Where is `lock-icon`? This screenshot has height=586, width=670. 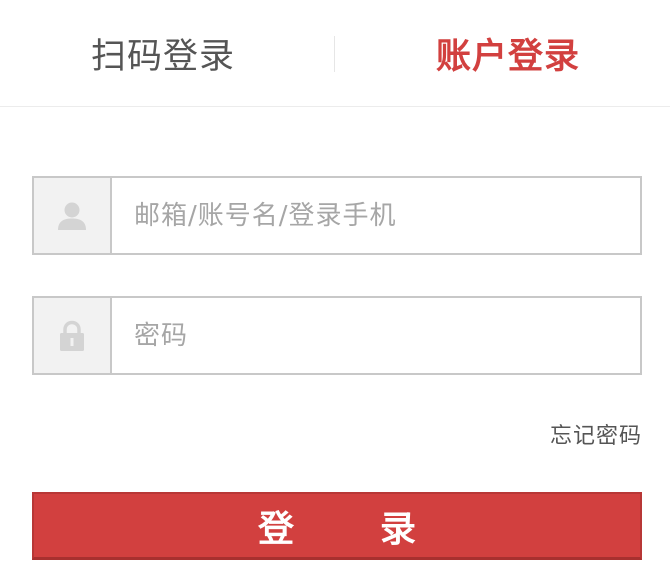
lock-icon is located at coordinates (72, 335).